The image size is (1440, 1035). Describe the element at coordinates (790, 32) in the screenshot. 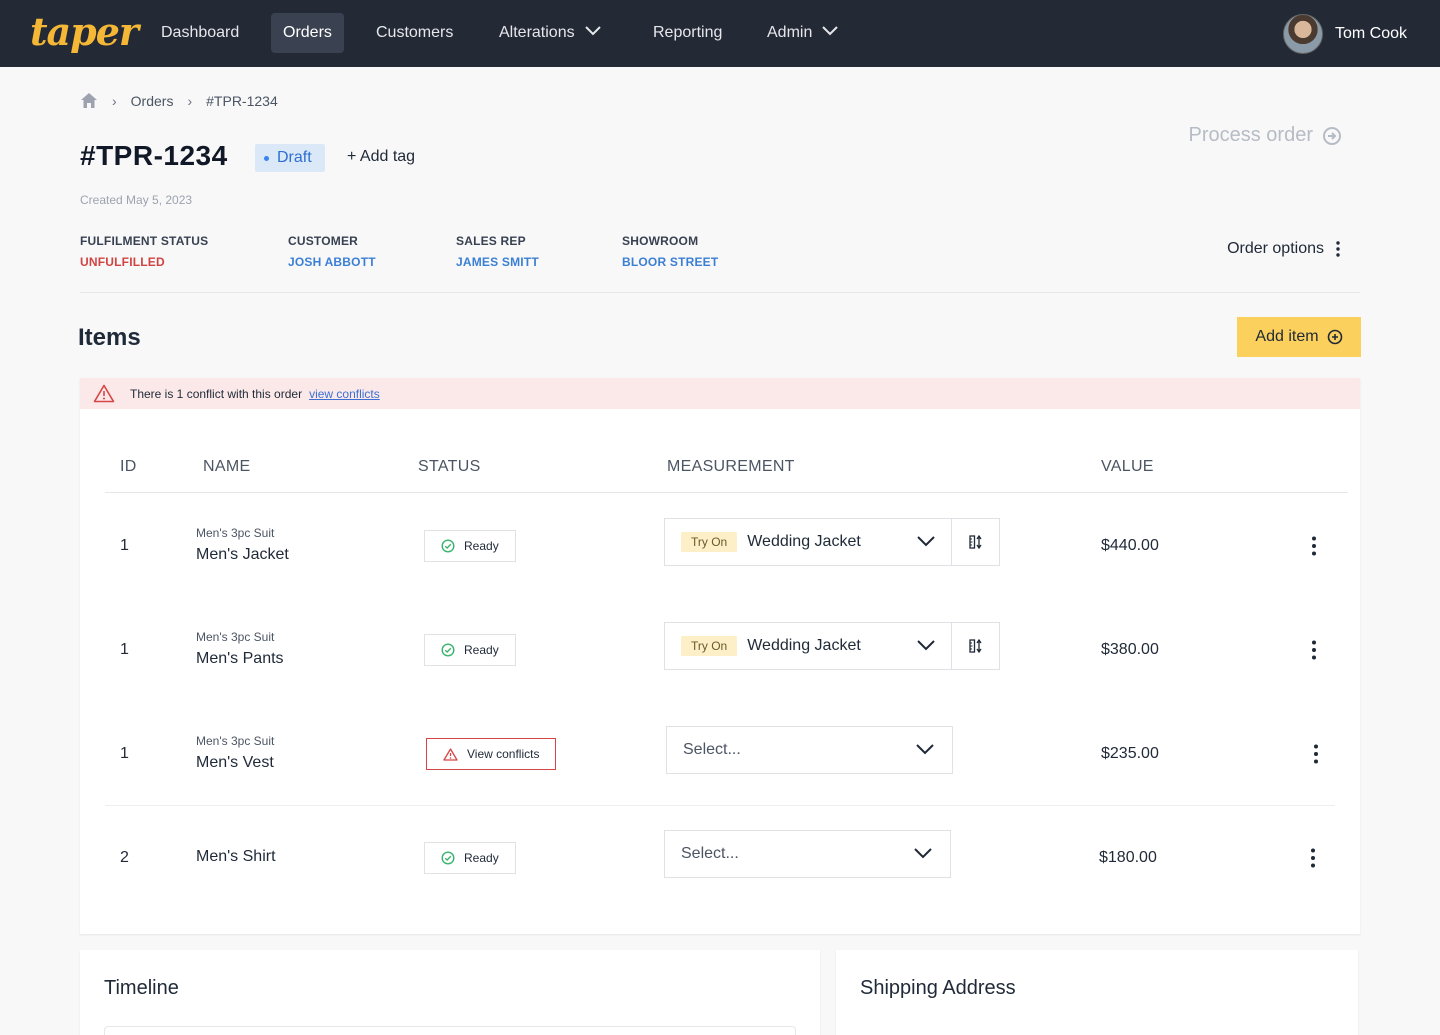

I see `nav-admin-label: Admin` at that location.